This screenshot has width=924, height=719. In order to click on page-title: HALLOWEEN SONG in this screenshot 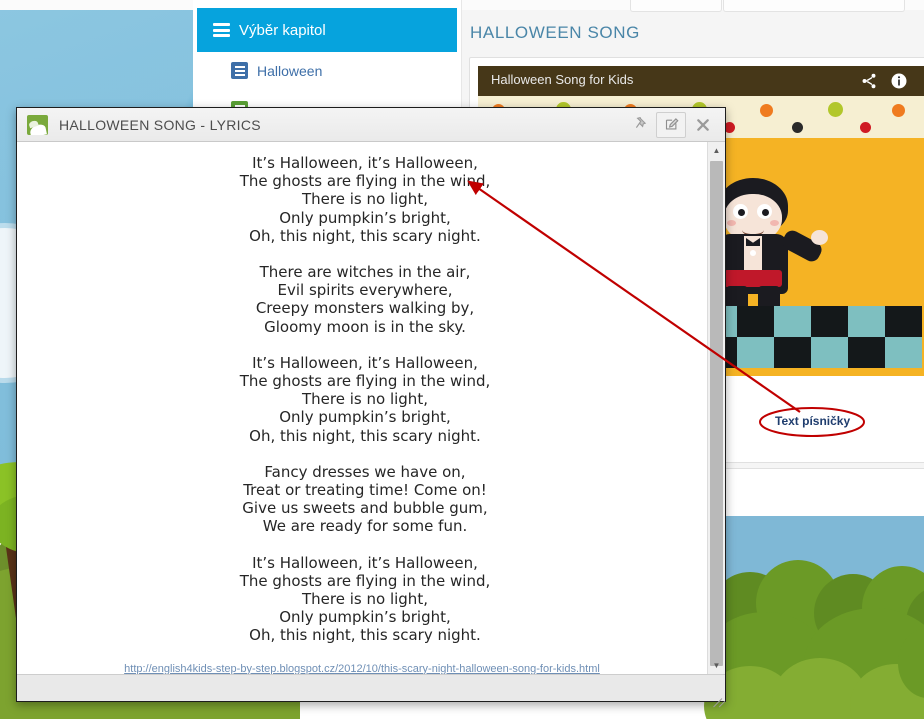, I will do `click(555, 32)`.